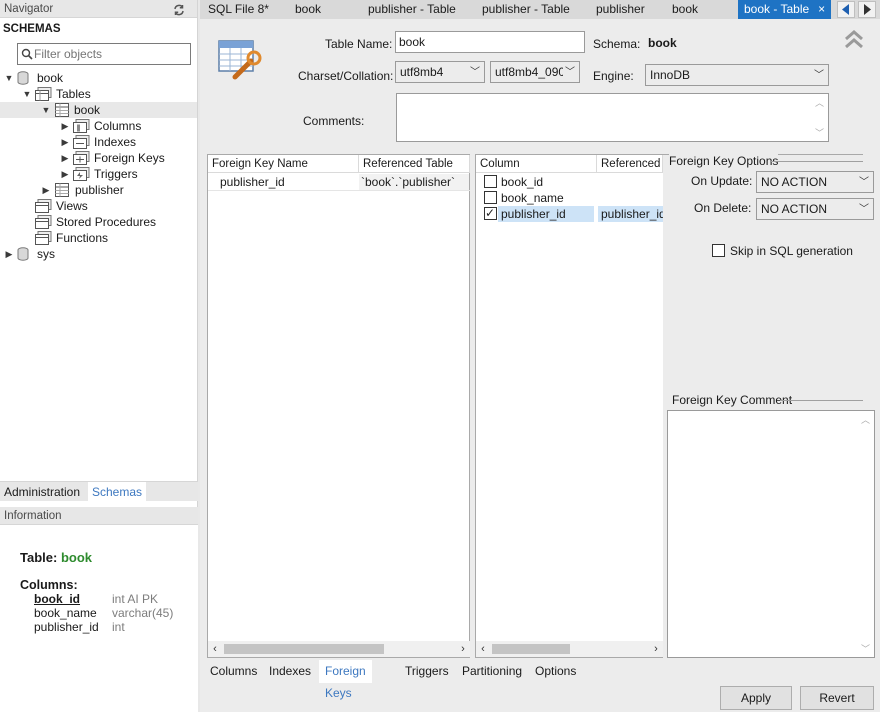 The height and width of the screenshot is (712, 880). Describe the element at coordinates (535, 72) in the screenshot. I see `collation-select: utf8mb4_090(﹀` at that location.